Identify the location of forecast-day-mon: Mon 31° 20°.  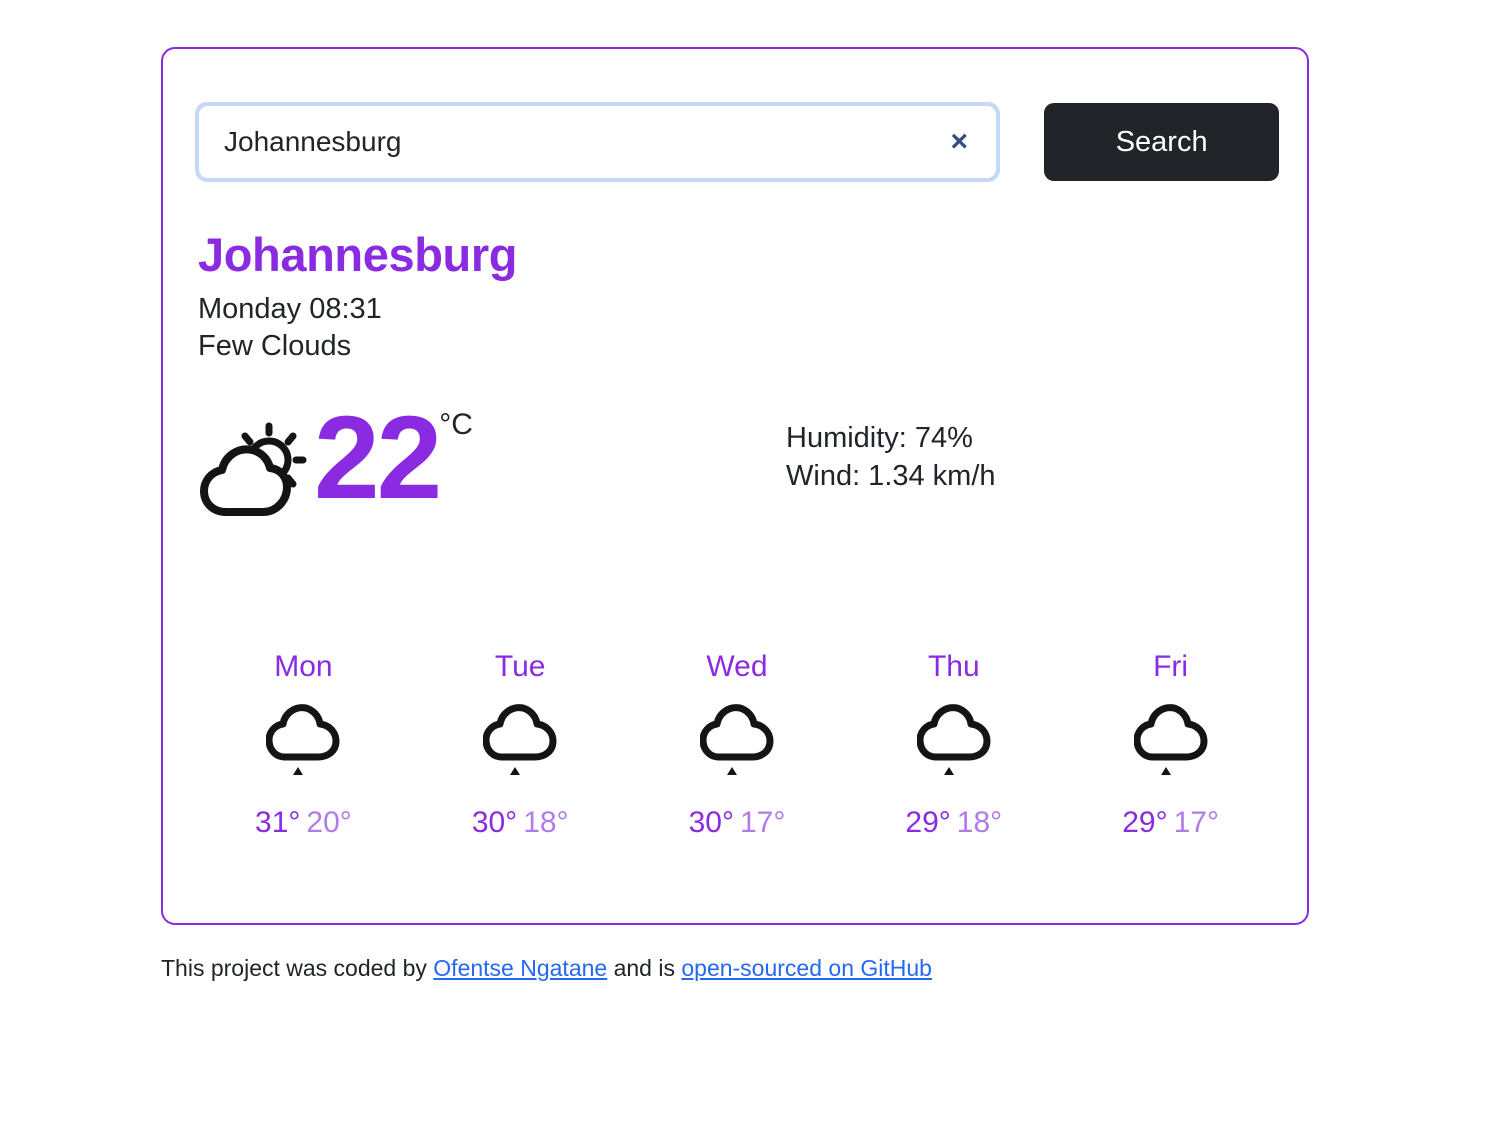
(303, 745).